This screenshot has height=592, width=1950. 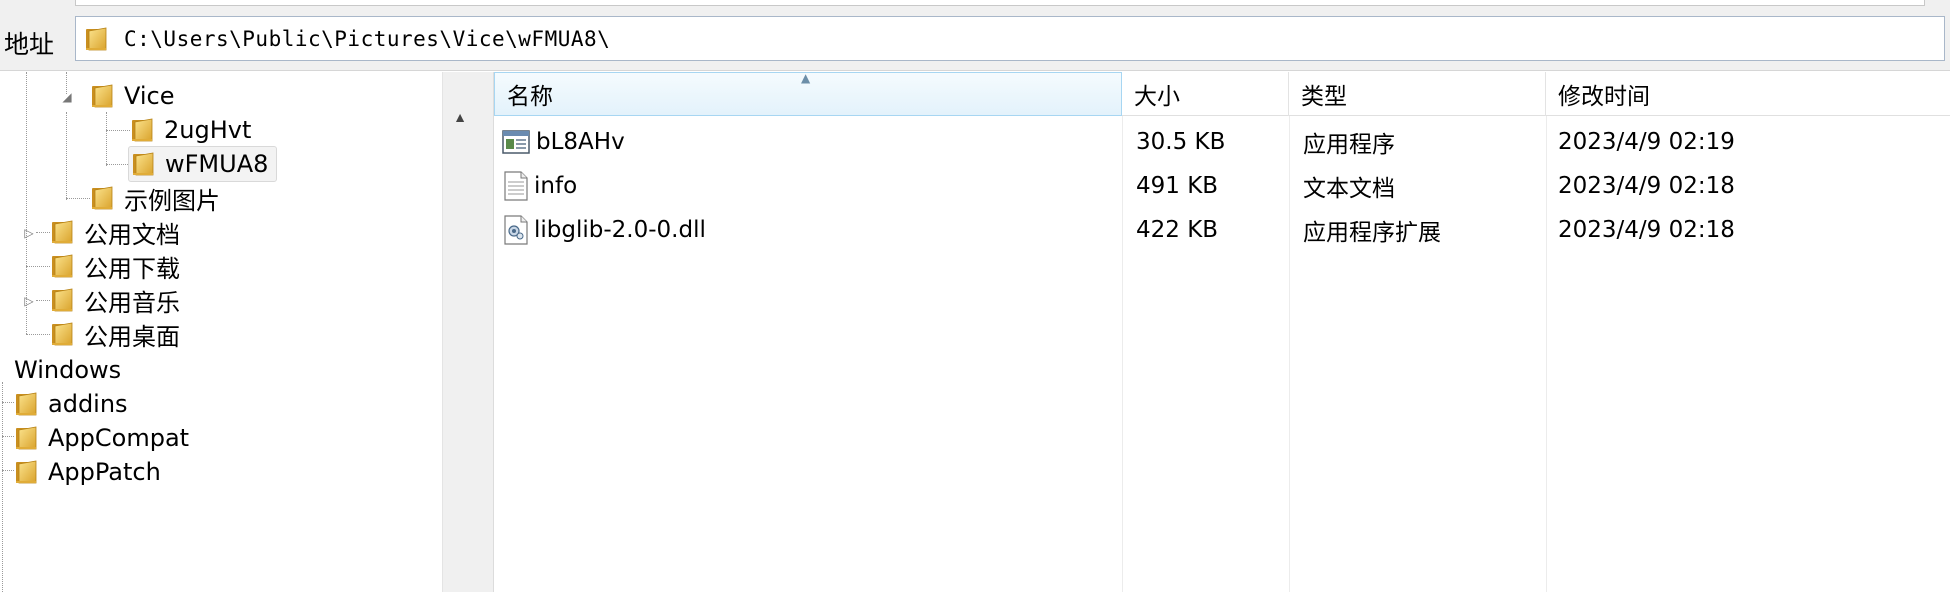 I want to click on column-header-label: 大小, so click(x=1157, y=97).